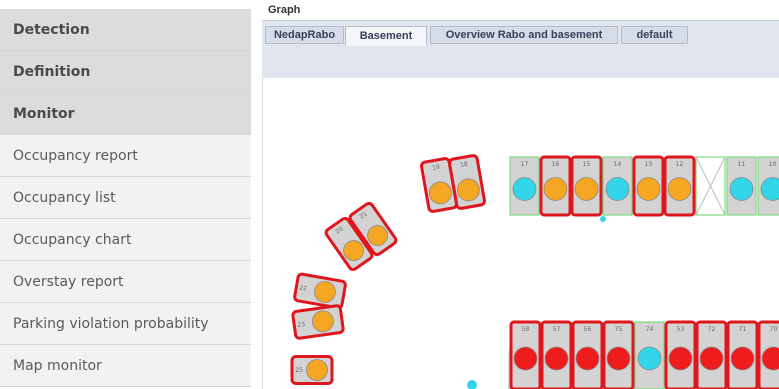 This screenshot has height=389, width=779. I want to click on tab-label: Overview Rabo and basement, so click(524, 35).